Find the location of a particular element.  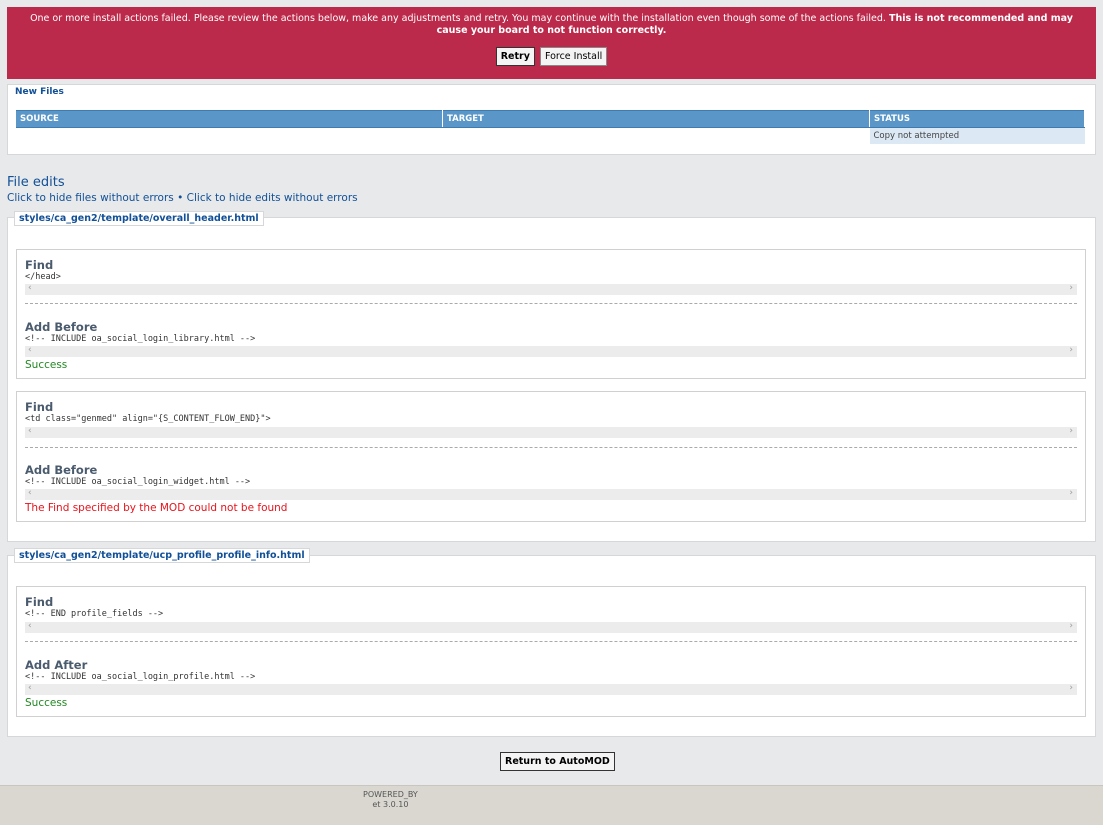

cell-source is located at coordinates (229, 136).